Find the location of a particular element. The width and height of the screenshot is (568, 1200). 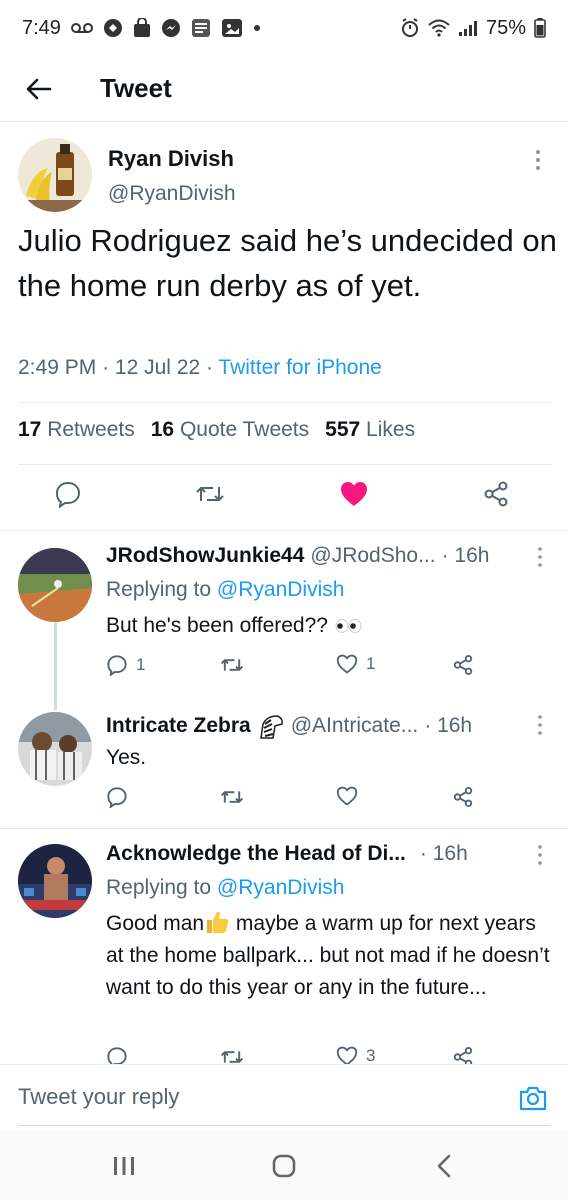

author-name: Ryan Divish is located at coordinates (171, 159).